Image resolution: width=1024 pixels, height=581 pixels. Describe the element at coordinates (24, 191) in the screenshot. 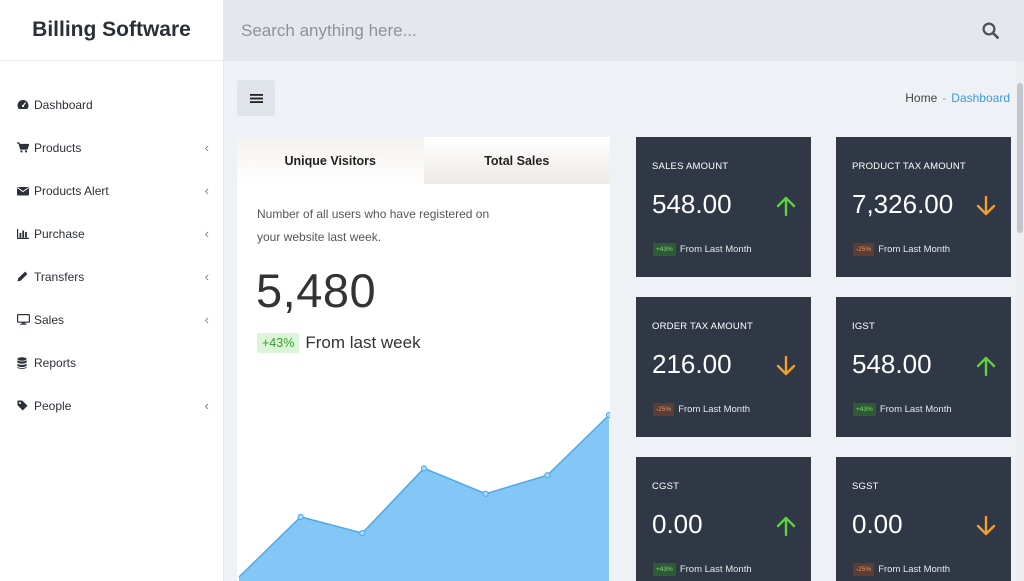

I see `envelope-icon` at that location.